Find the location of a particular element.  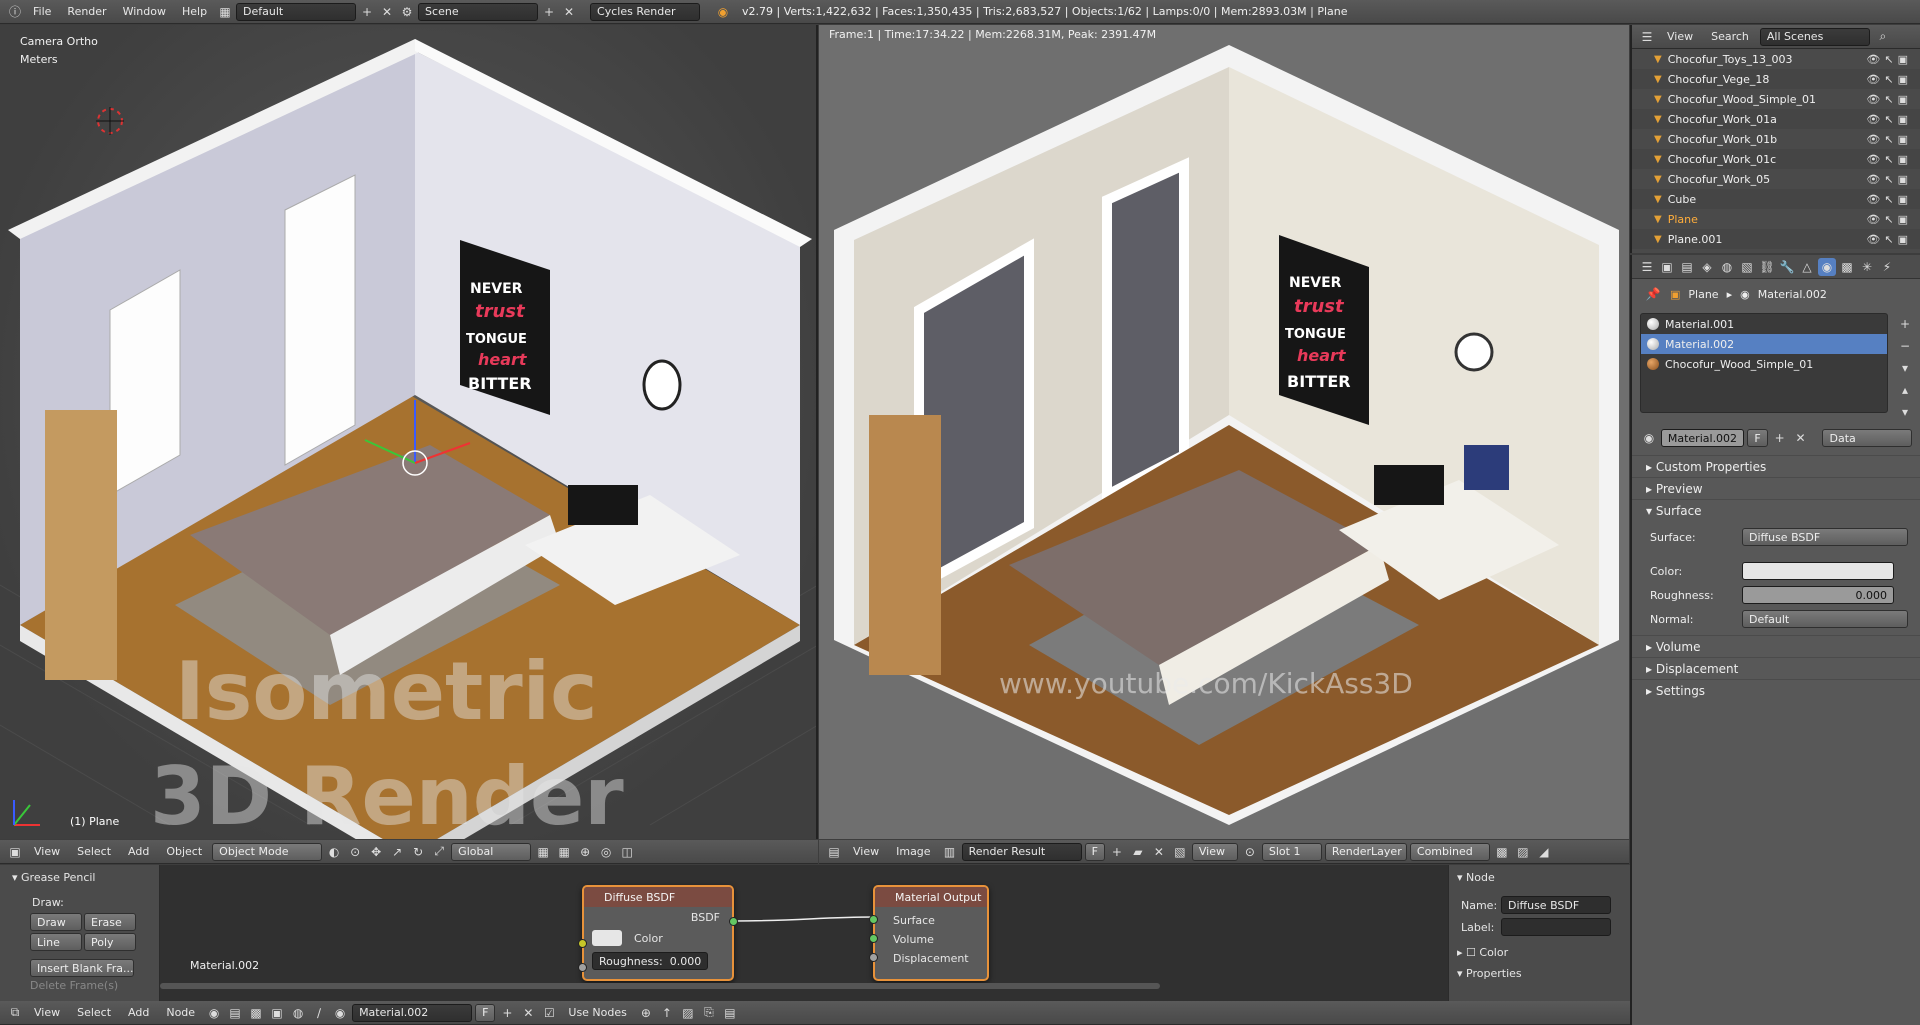

render-pass-selector: Combined is located at coordinates (1449, 851).